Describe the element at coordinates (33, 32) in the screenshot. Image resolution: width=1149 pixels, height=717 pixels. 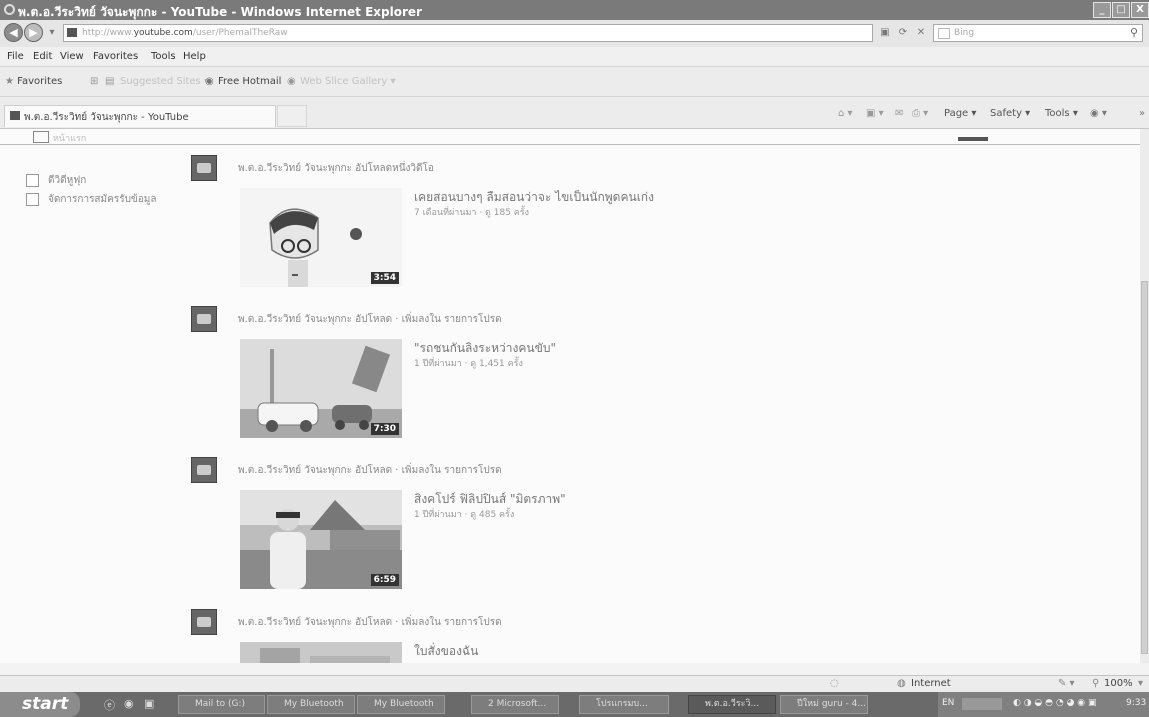
I see `forward-button: ▶` at that location.